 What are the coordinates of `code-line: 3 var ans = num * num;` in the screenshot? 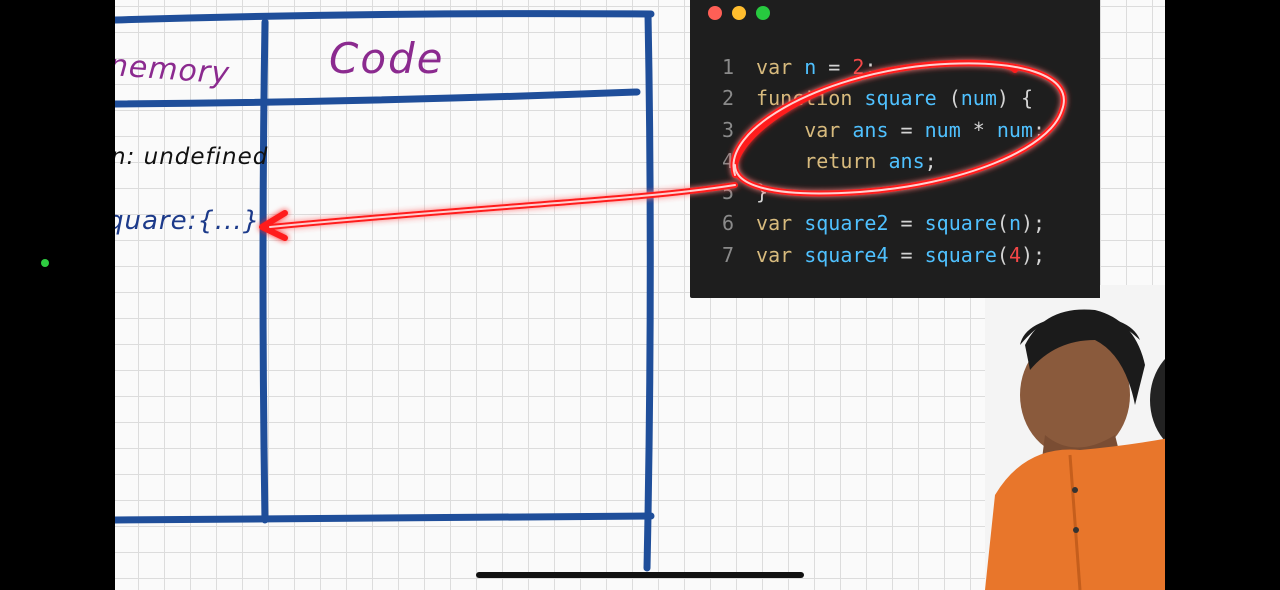 It's located at (883, 130).